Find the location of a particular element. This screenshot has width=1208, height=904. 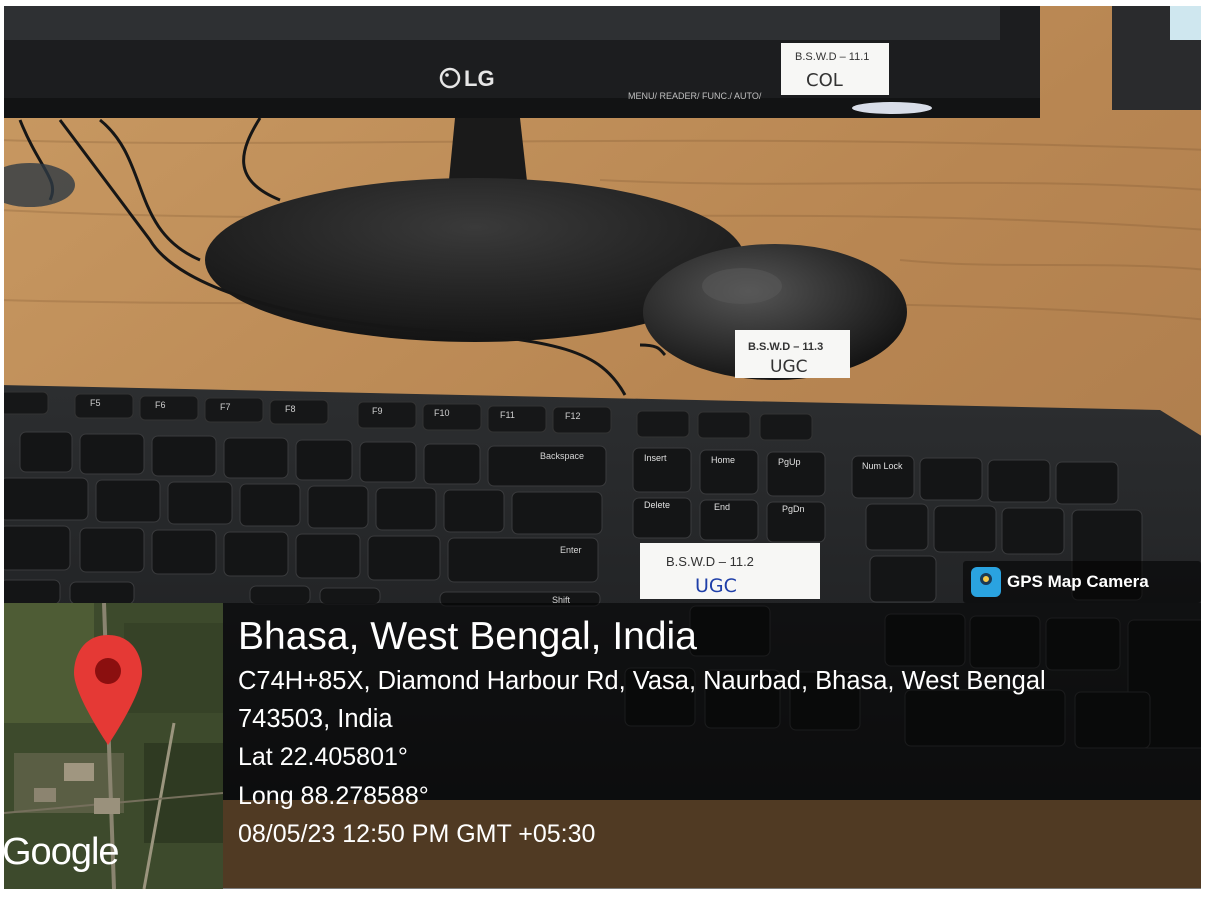

svg-text: Backspace is located at coordinates (562, 456).